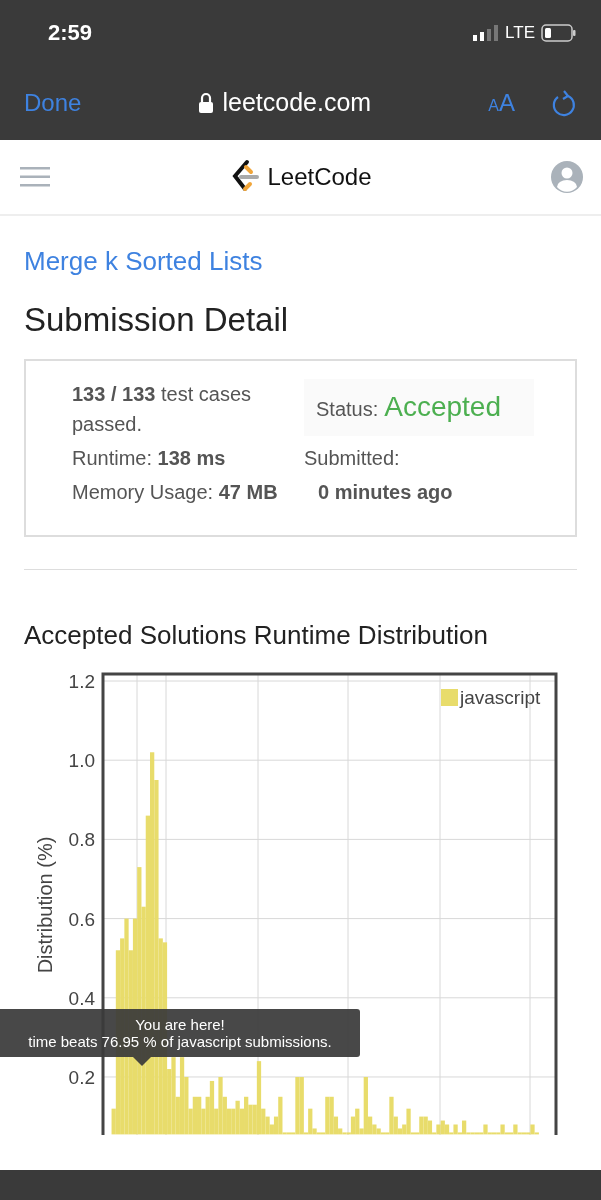 The image size is (601, 1200). What do you see at coordinates (149, 458) in the screenshot?
I see `runtime-text: Runtime: 138 ms` at bounding box center [149, 458].